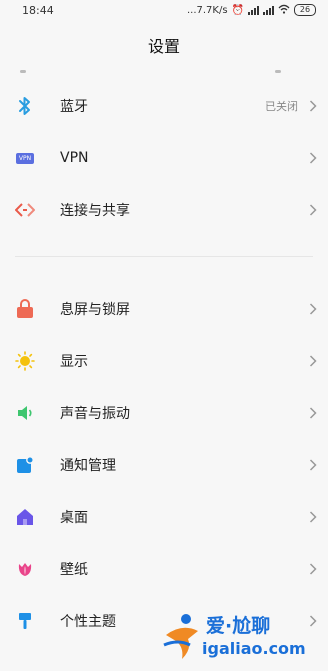  What do you see at coordinates (164, 10) in the screenshot?
I see `status-bar: 18:44 ...7.7K/s ⏰ 26` at bounding box center [164, 10].